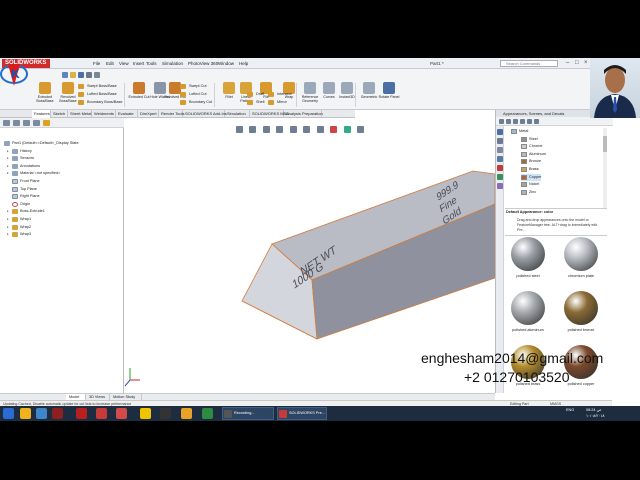 Image resolution: width=640 pixels, height=480 pixels. Describe the element at coordinates (151, 63) in the screenshot. I see `menu-tools: Tools` at that location.